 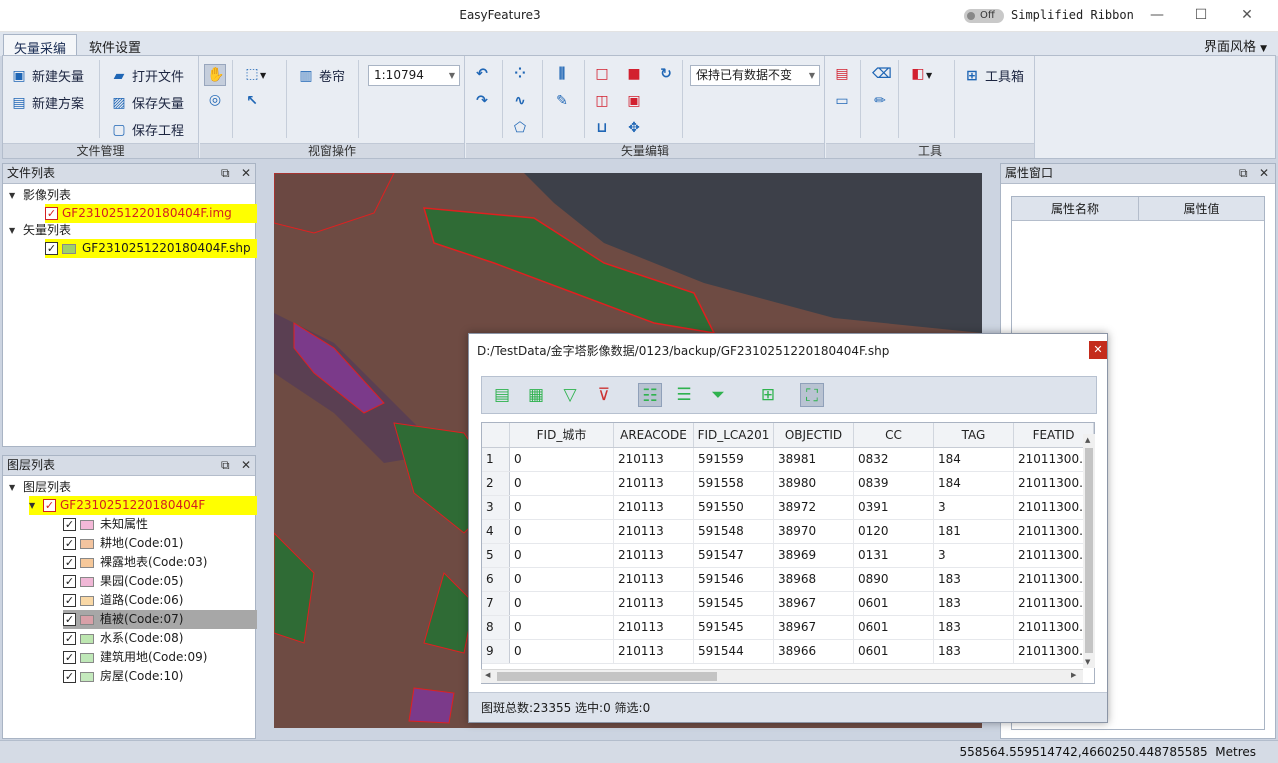 I want to click on attribute-tool-button: ▤, so click(x=842, y=74).